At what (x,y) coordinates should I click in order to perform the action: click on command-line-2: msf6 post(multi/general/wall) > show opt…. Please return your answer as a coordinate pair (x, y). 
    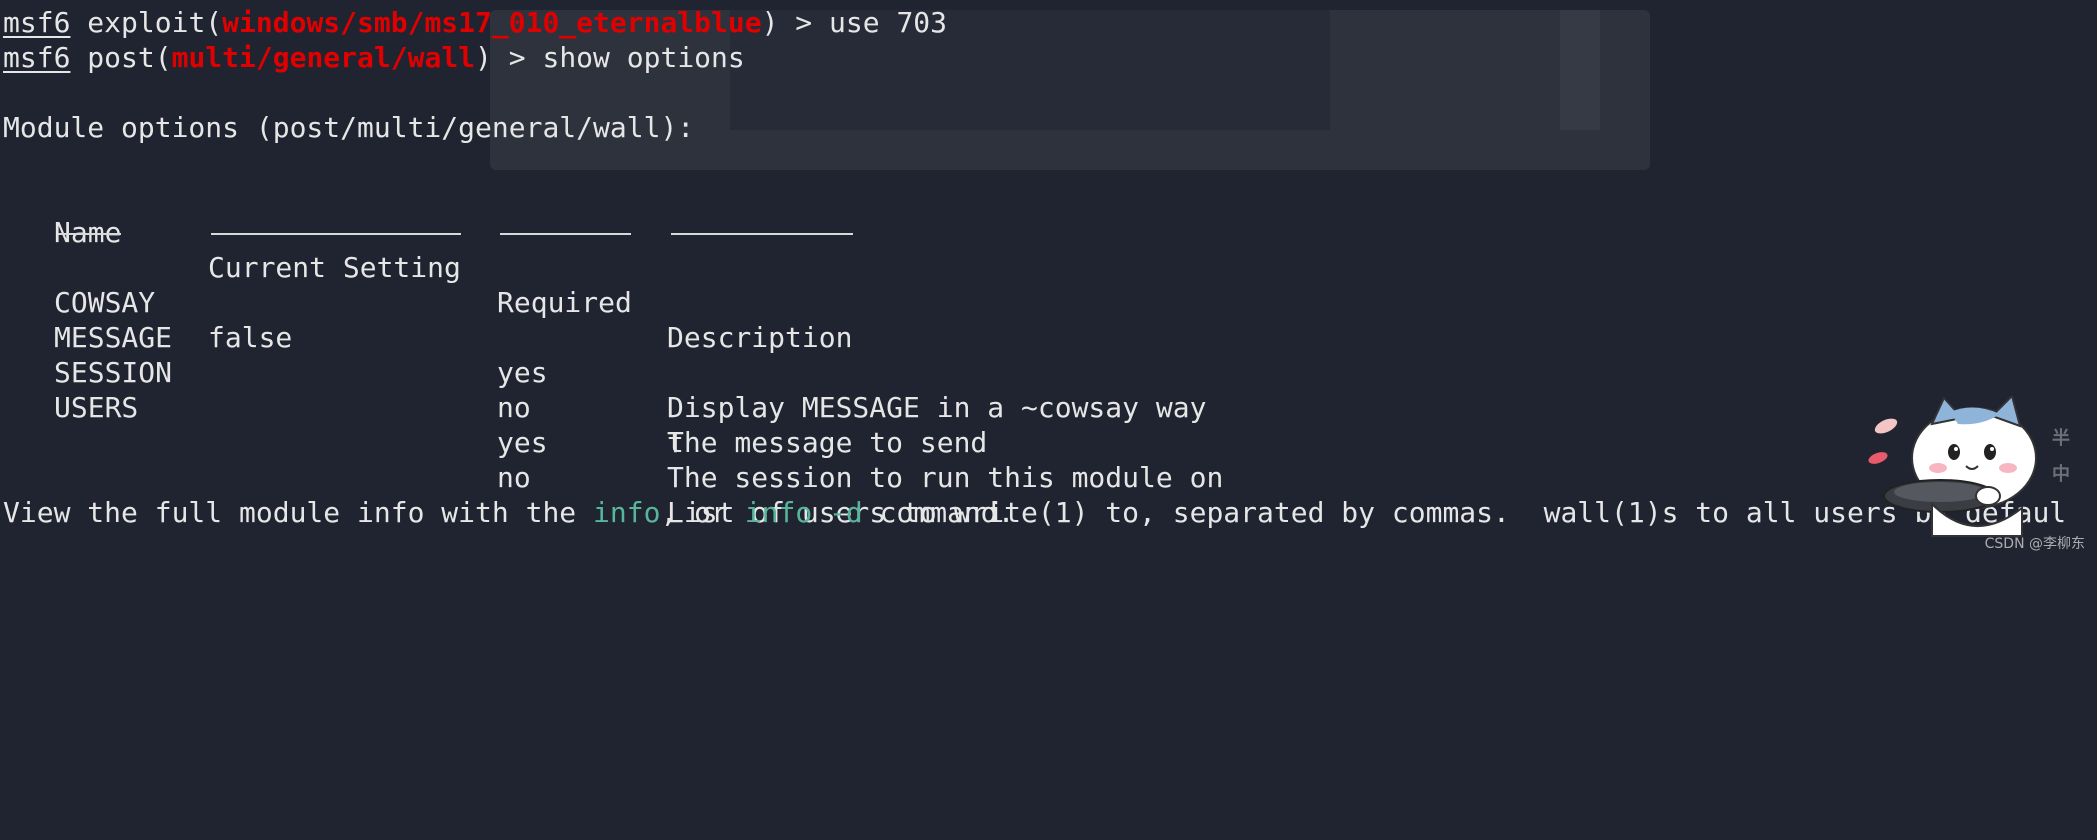
    Looking at the image, I should click on (374, 57).